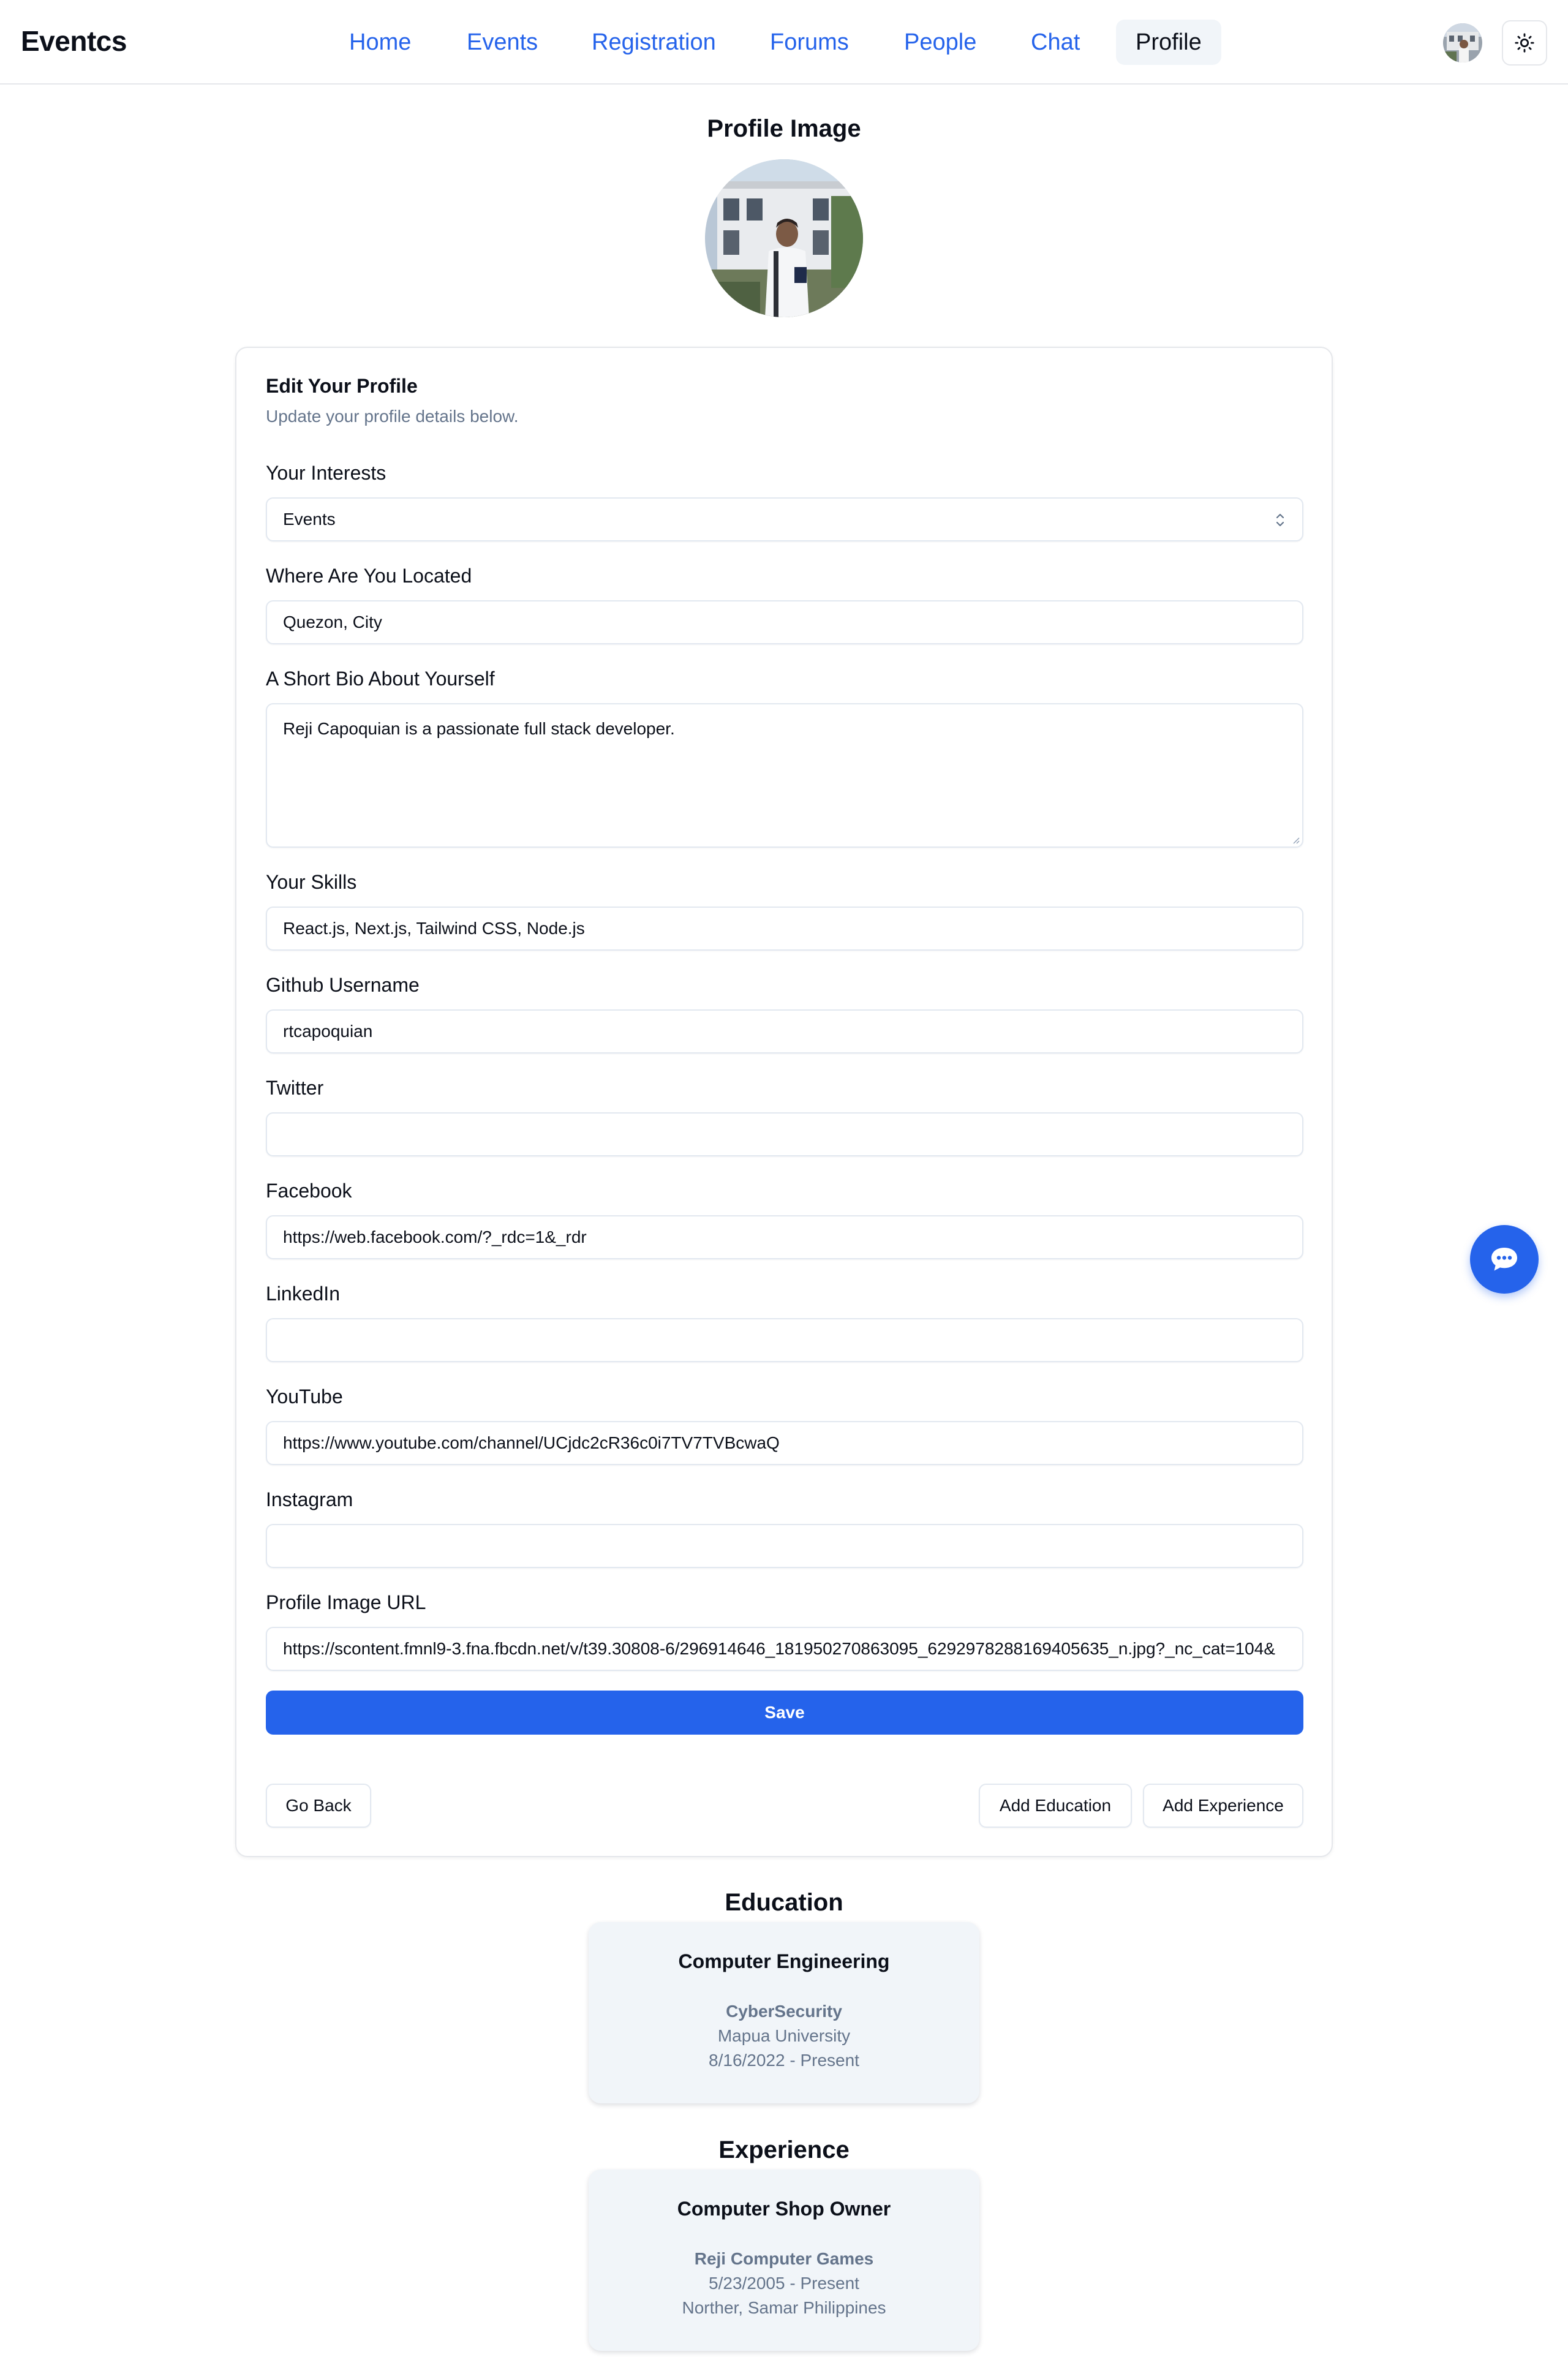 Image resolution: width=1568 pixels, height=2379 pixels. I want to click on nav-home: Home, so click(381, 42).